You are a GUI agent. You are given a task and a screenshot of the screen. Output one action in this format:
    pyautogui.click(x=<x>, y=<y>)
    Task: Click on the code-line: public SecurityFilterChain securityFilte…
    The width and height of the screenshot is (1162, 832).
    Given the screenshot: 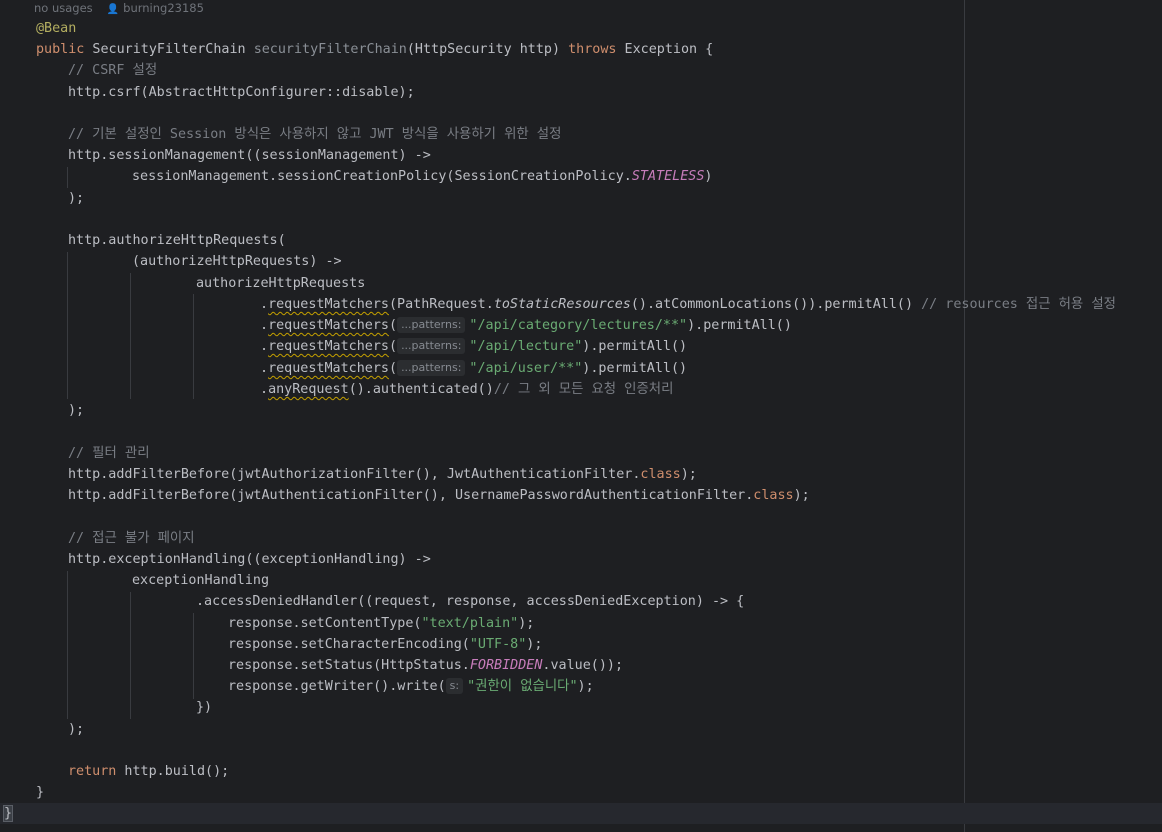 What is the action you would take?
    pyautogui.click(x=374, y=49)
    